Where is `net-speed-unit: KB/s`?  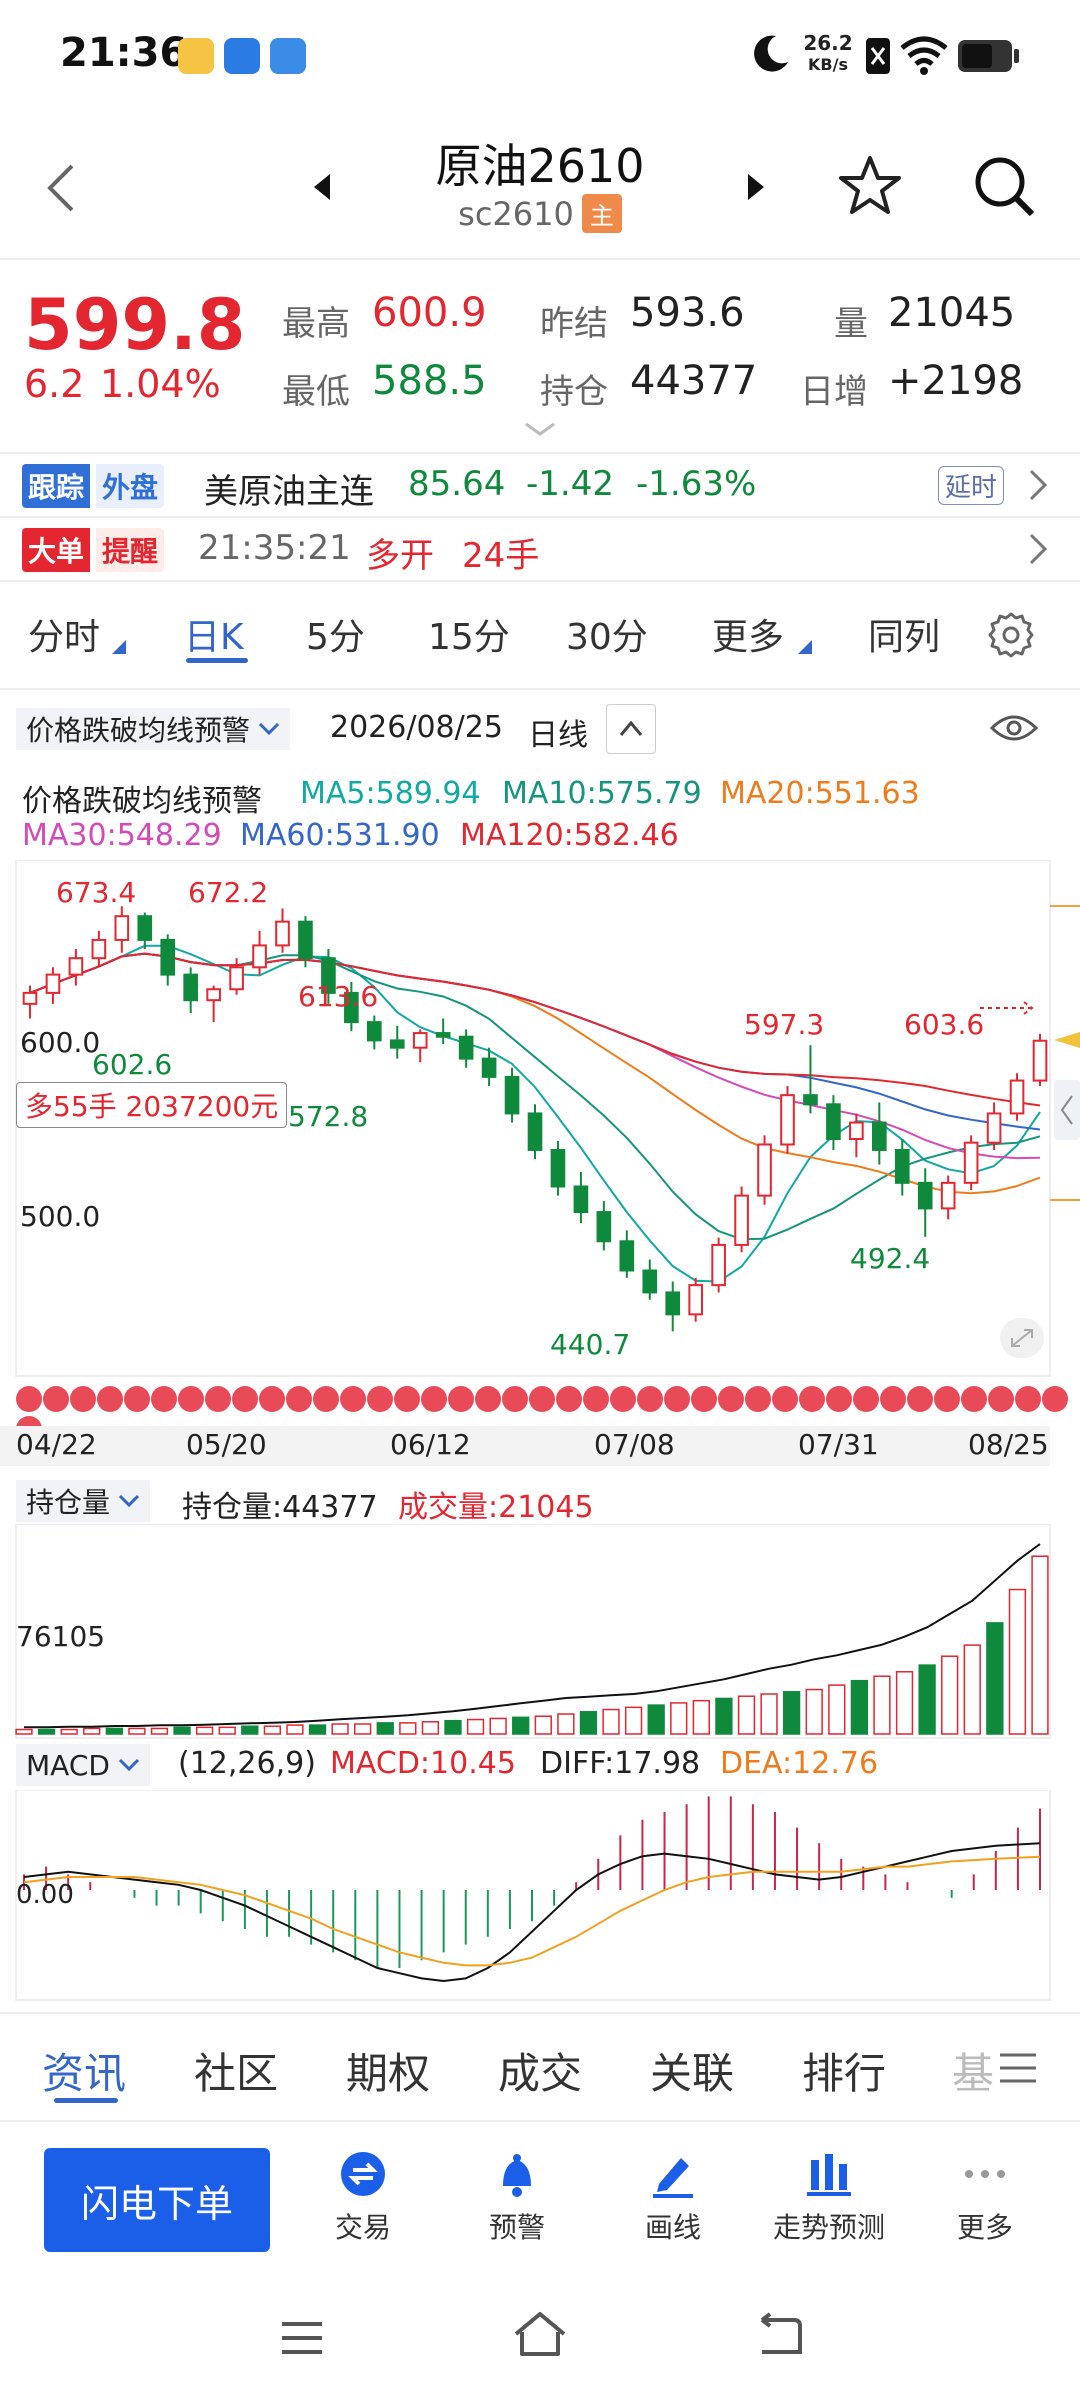 net-speed-unit: KB/s is located at coordinates (828, 64).